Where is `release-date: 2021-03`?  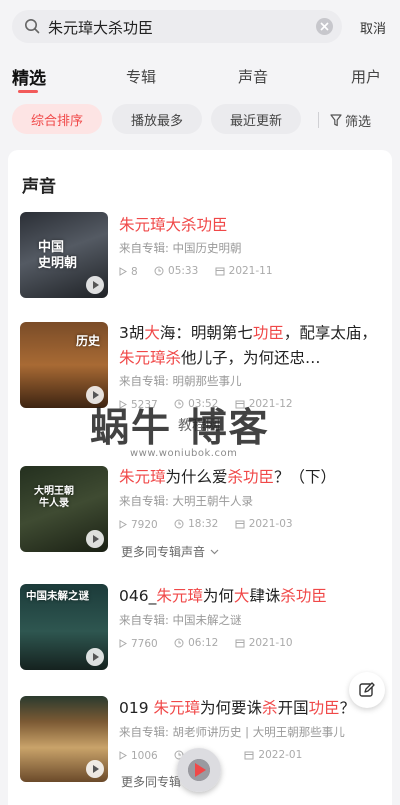 release-date: 2021-03 is located at coordinates (264, 524).